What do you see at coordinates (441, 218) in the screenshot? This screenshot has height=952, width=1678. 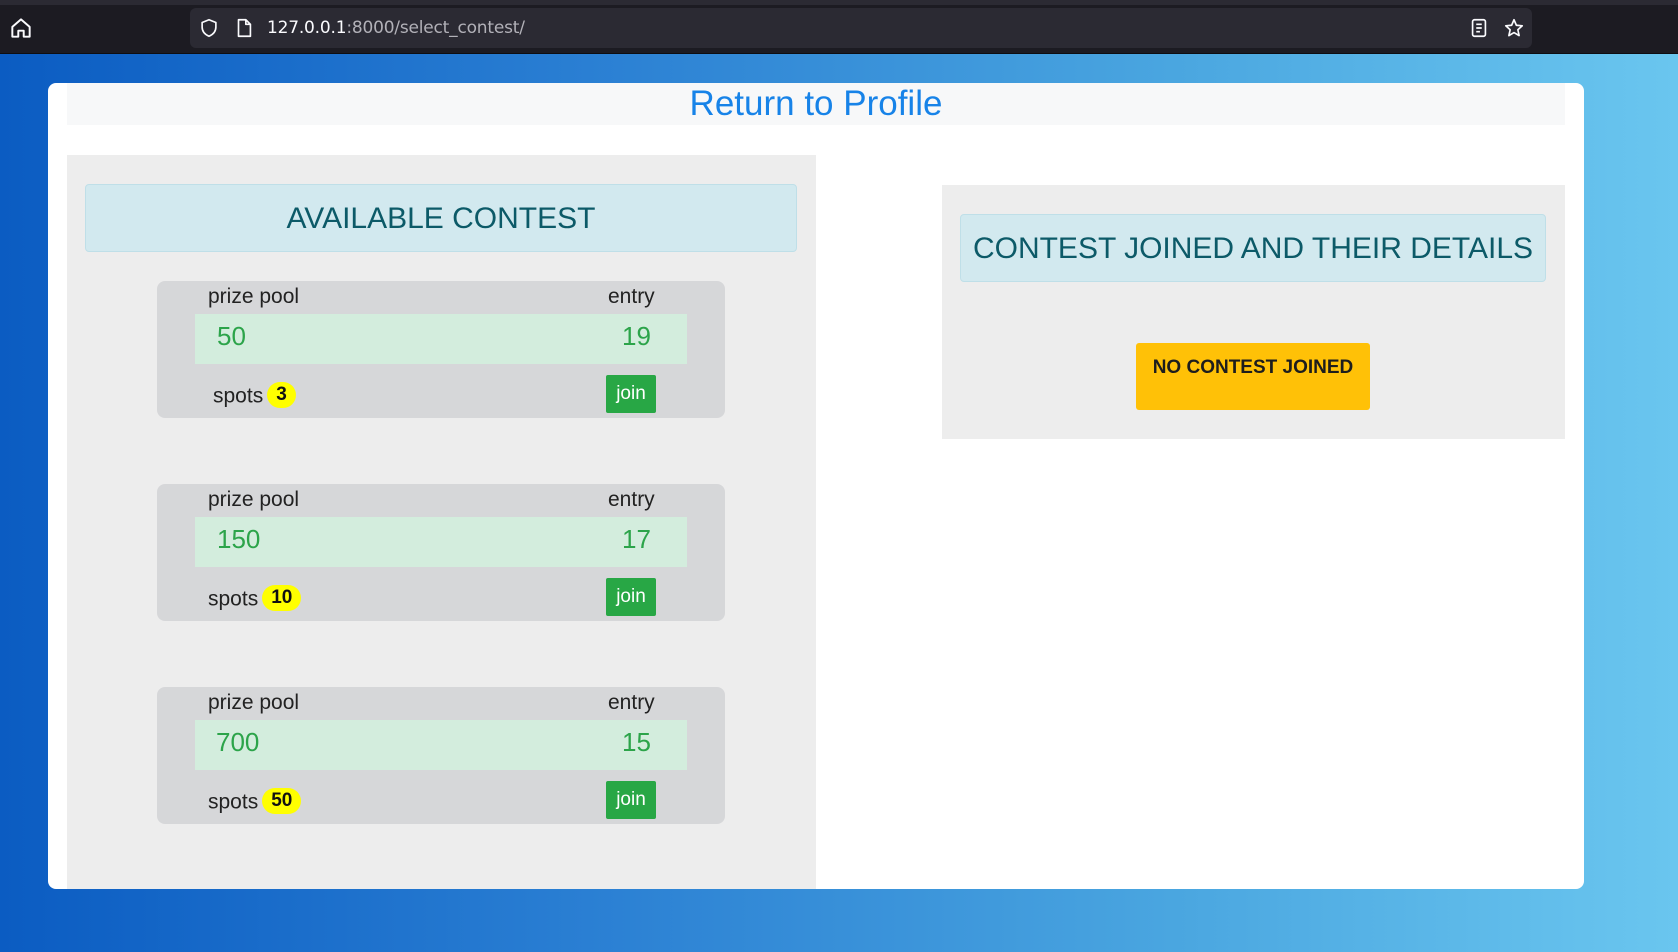 I see `available-contest-heading: AVAILABLE CONTEST` at bounding box center [441, 218].